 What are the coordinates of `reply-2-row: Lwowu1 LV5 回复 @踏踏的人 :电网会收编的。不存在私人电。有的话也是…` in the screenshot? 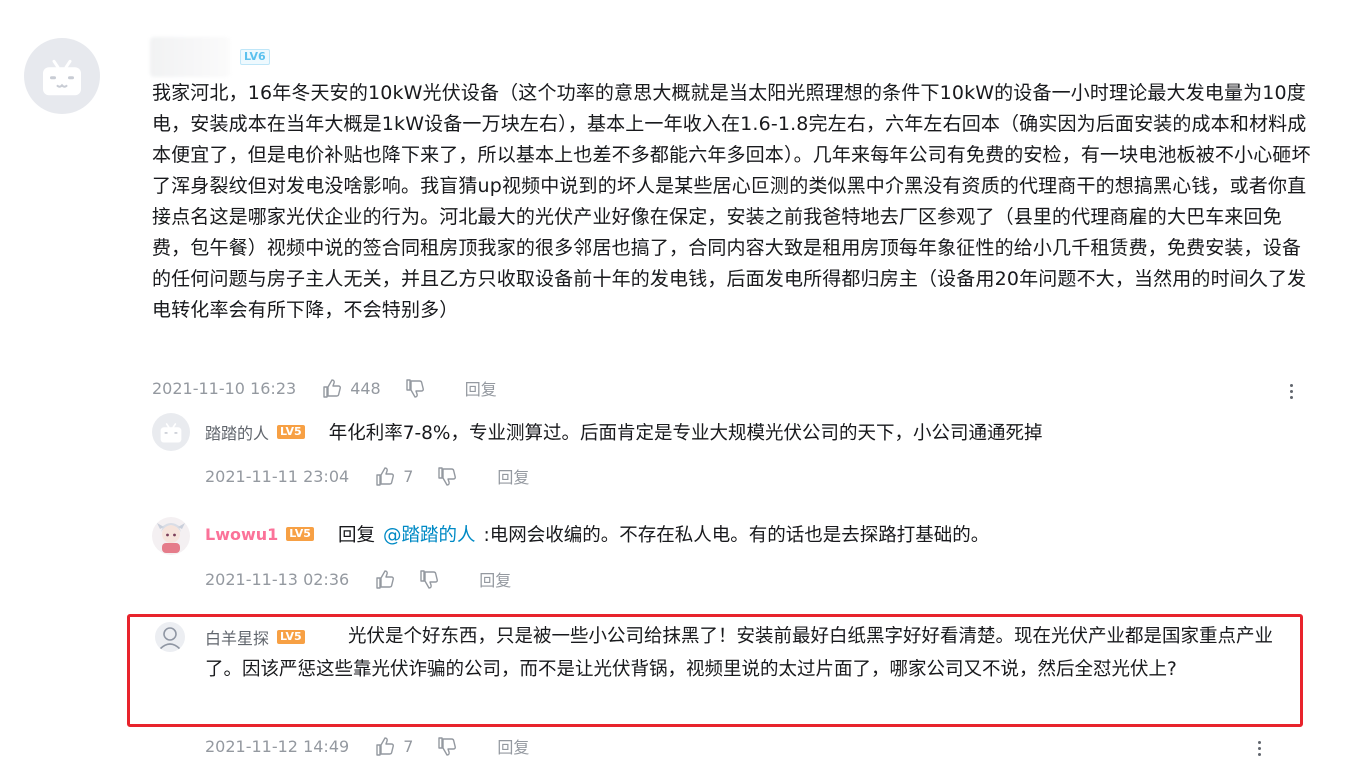 It's located at (597, 534).